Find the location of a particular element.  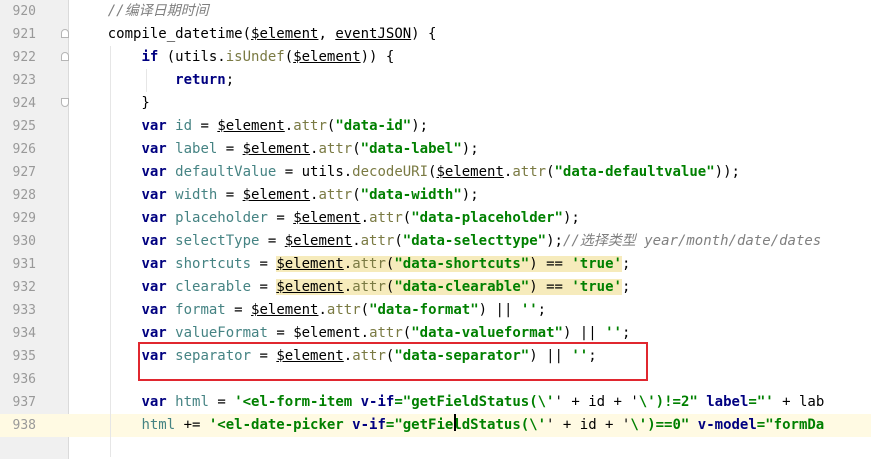

code-token: ="' is located at coordinates (761, 402).